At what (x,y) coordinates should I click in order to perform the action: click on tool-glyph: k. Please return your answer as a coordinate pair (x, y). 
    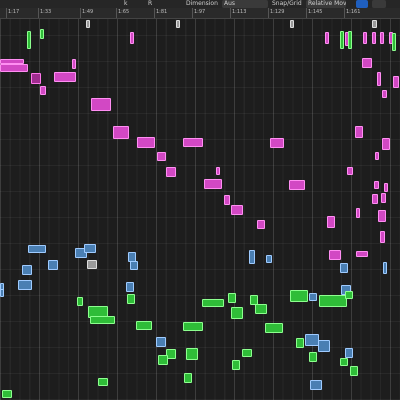
    Looking at the image, I should click on (127, 4).